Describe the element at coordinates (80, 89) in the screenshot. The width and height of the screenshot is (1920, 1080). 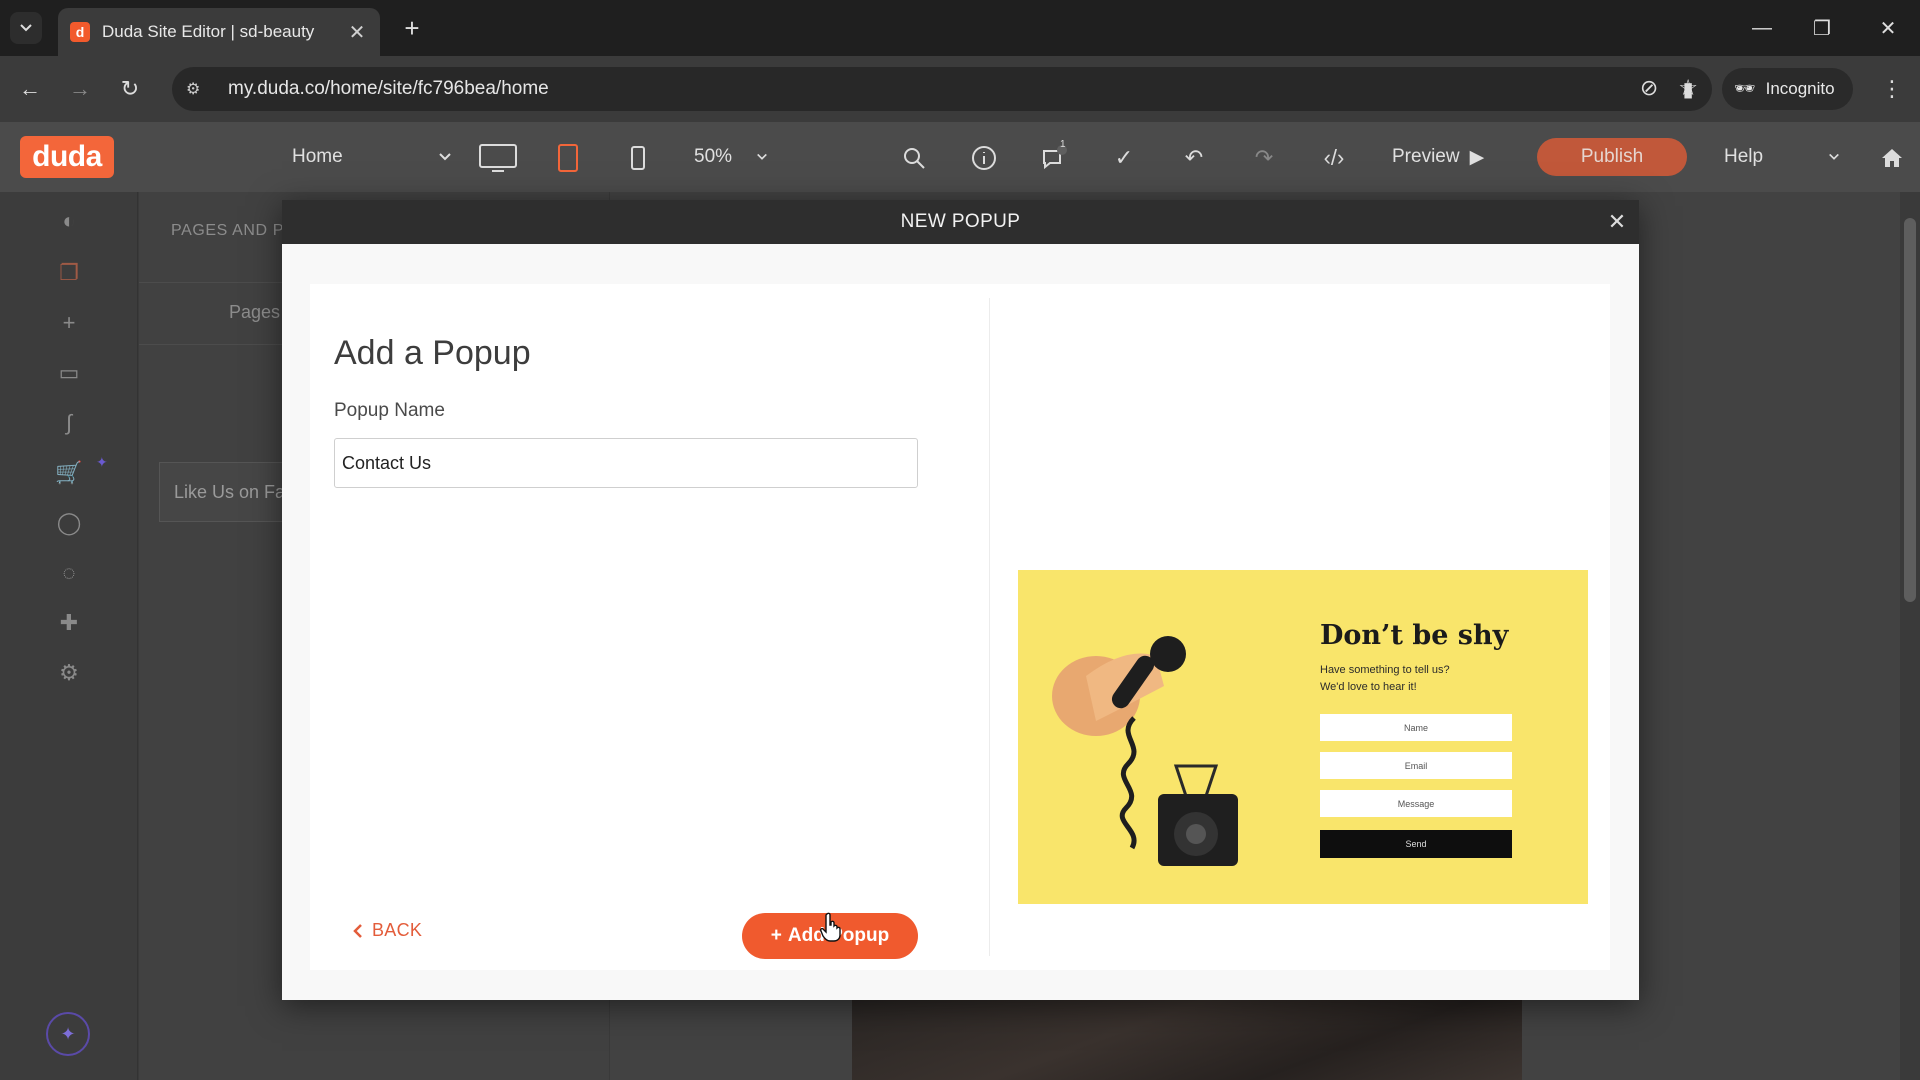
I see `forward-arrow-icon: →` at that location.